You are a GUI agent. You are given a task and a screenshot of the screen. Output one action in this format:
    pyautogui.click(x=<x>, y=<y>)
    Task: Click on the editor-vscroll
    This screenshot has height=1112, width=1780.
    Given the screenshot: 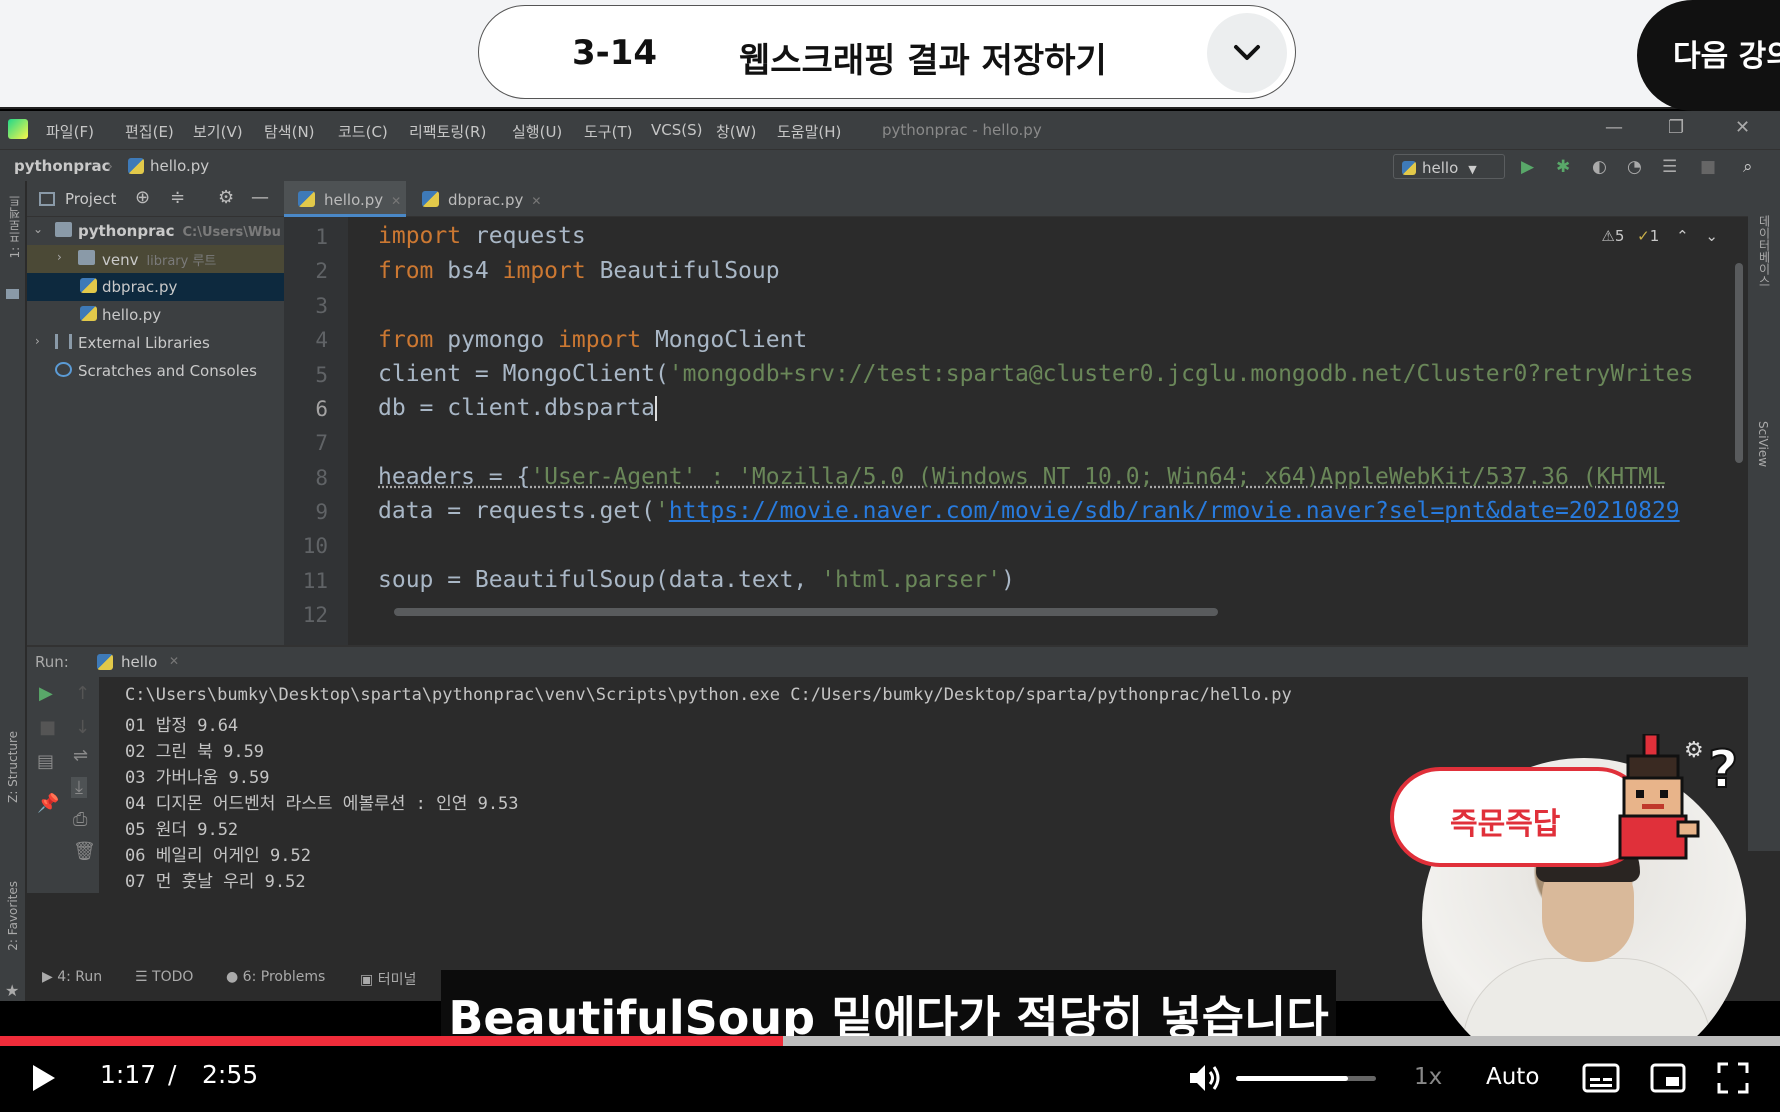 What is the action you would take?
    pyautogui.click(x=1739, y=363)
    